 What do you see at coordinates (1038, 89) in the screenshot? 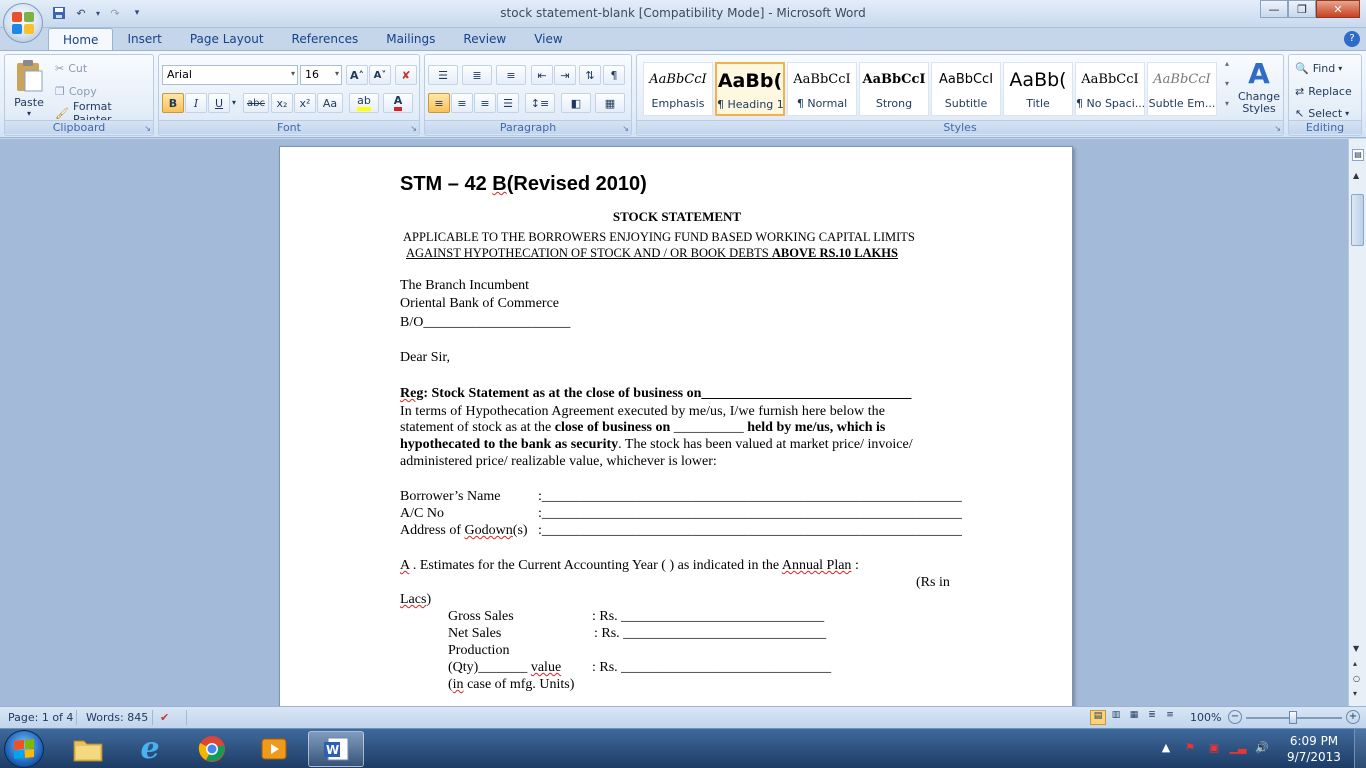
I see `style-title: AaBb( Title` at bounding box center [1038, 89].